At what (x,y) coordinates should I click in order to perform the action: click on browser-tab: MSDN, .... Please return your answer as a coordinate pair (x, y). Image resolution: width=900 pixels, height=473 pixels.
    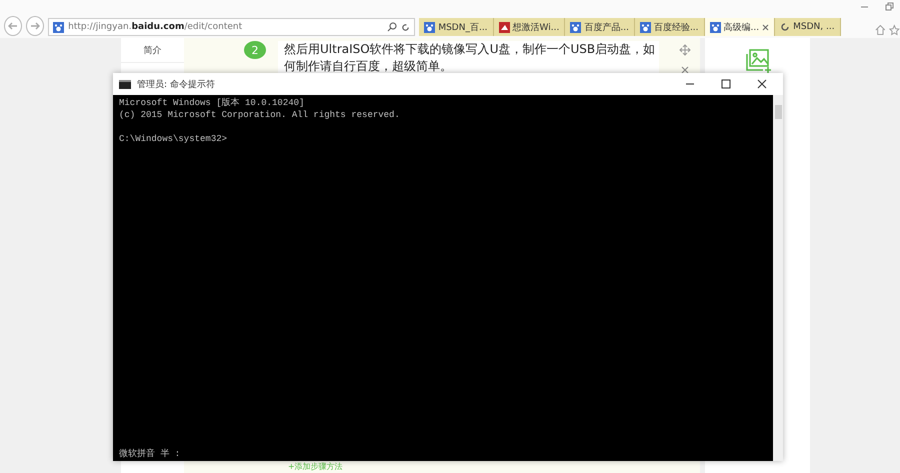
    Looking at the image, I should click on (808, 27).